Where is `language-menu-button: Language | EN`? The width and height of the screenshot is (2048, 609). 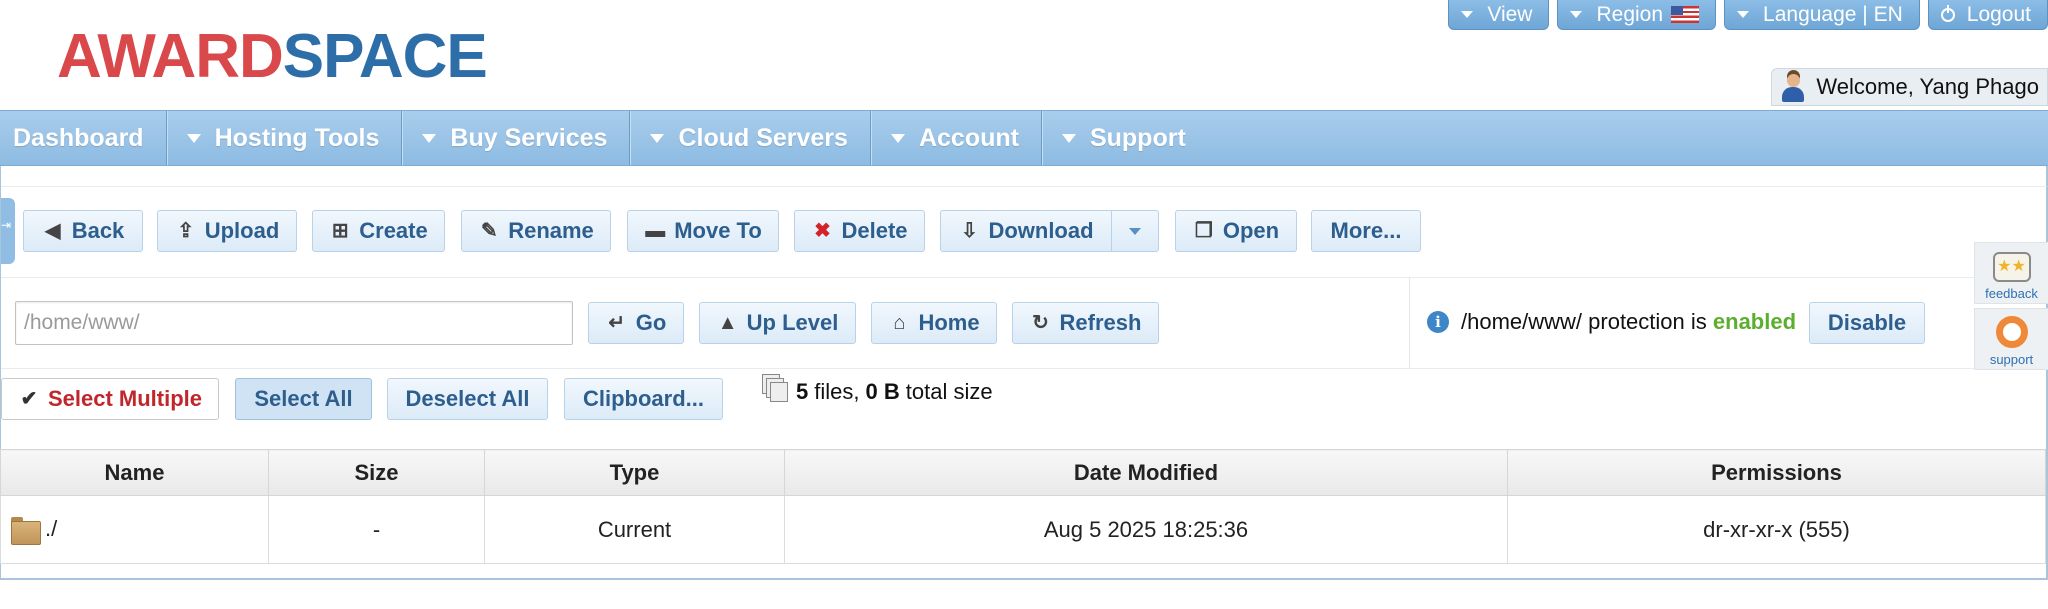 language-menu-button: Language | EN is located at coordinates (1822, 15).